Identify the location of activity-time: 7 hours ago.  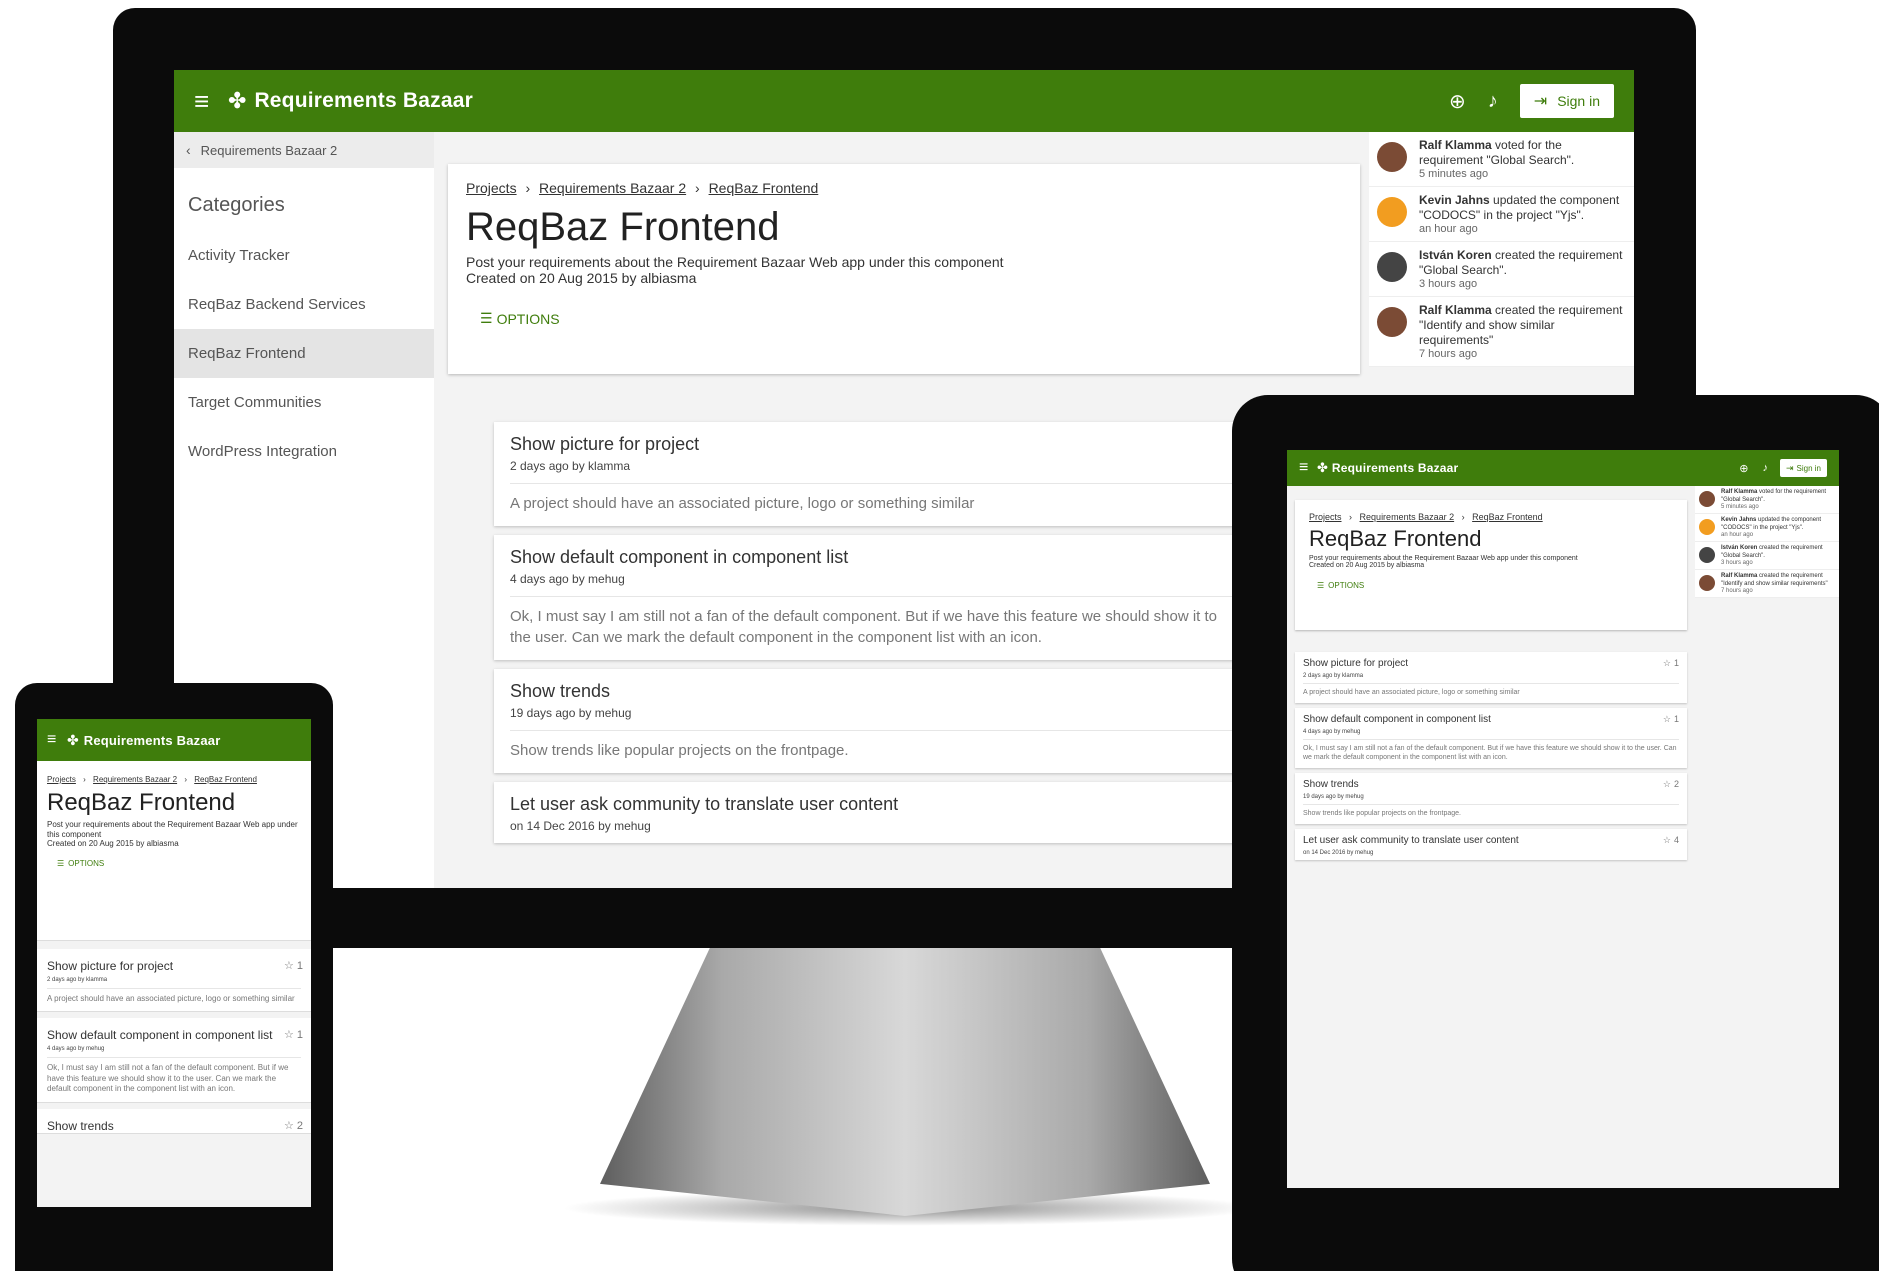
(1737, 591).